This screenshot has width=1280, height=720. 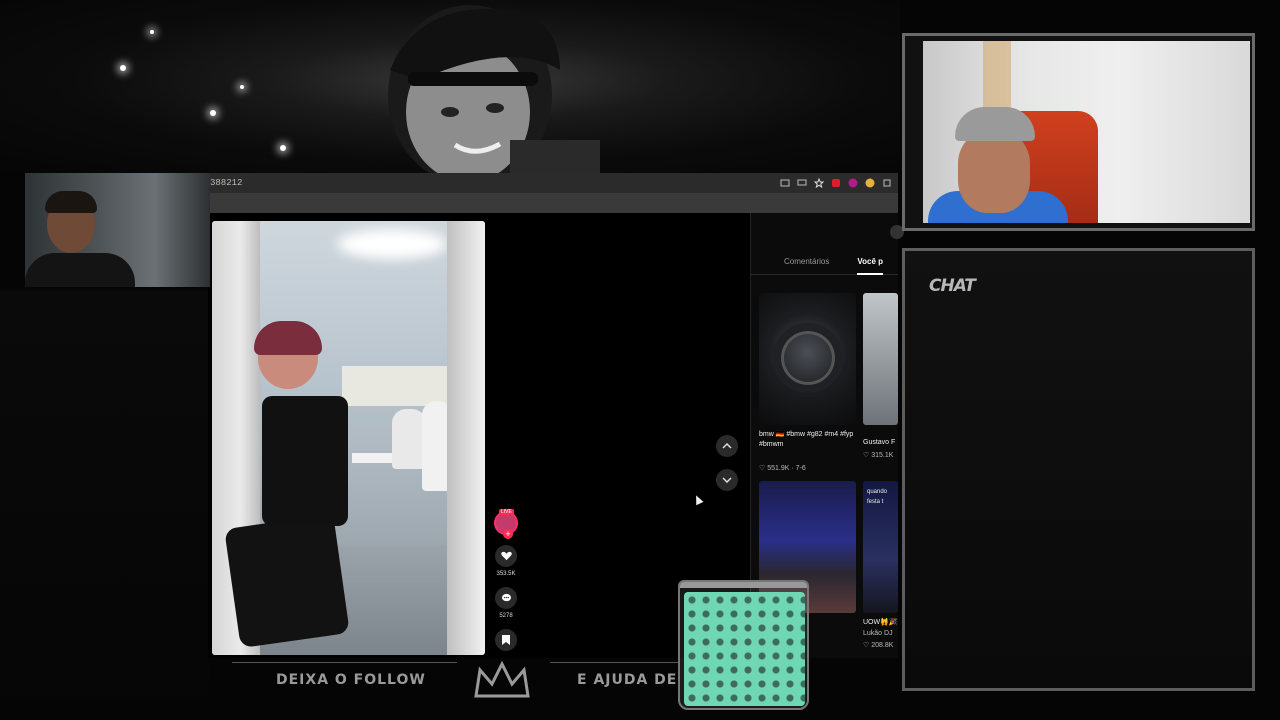 What do you see at coordinates (494, 90) in the screenshot?
I see `streamer-hero-image` at bounding box center [494, 90].